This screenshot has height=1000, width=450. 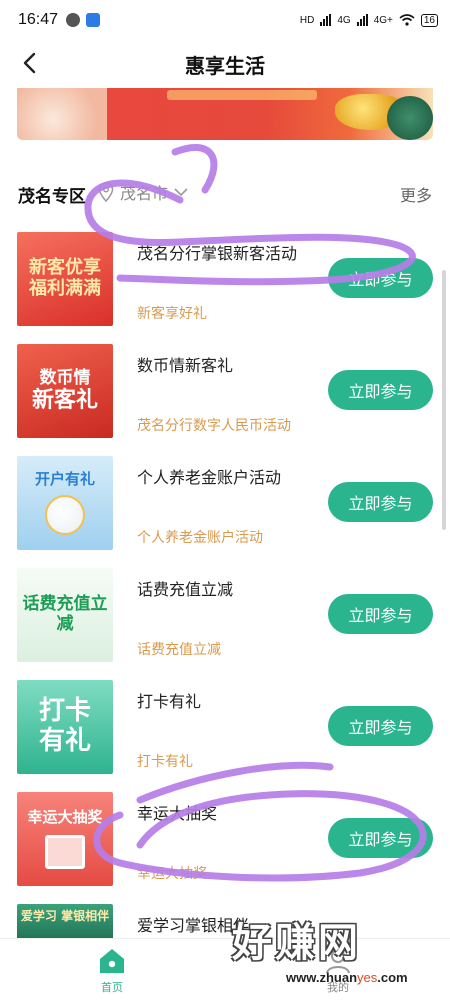 I want to click on activity-thumbnail: 幸运大抽奖, so click(x=65, y=839).